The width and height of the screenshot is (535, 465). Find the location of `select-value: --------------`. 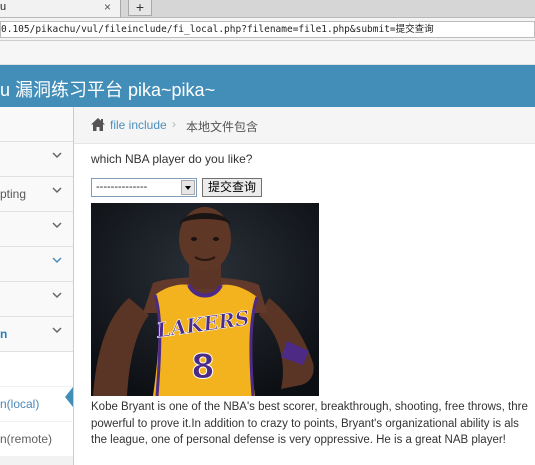

select-value: -------------- is located at coordinates (122, 187).